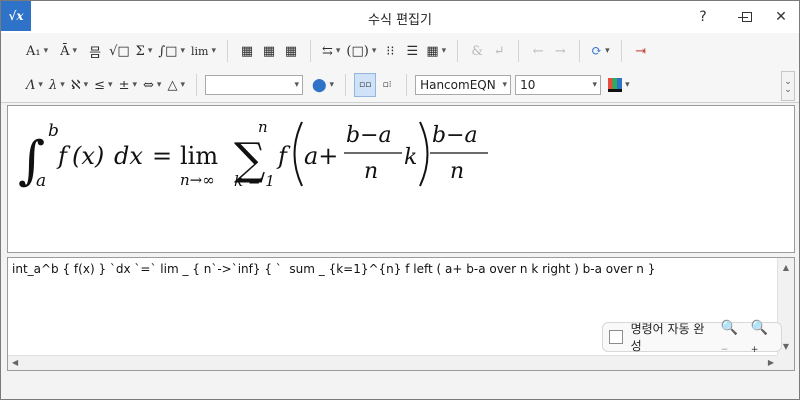 The width and height of the screenshot is (800, 400). Describe the element at coordinates (63, 156) in the screenshot. I see `integrand-f: f` at that location.